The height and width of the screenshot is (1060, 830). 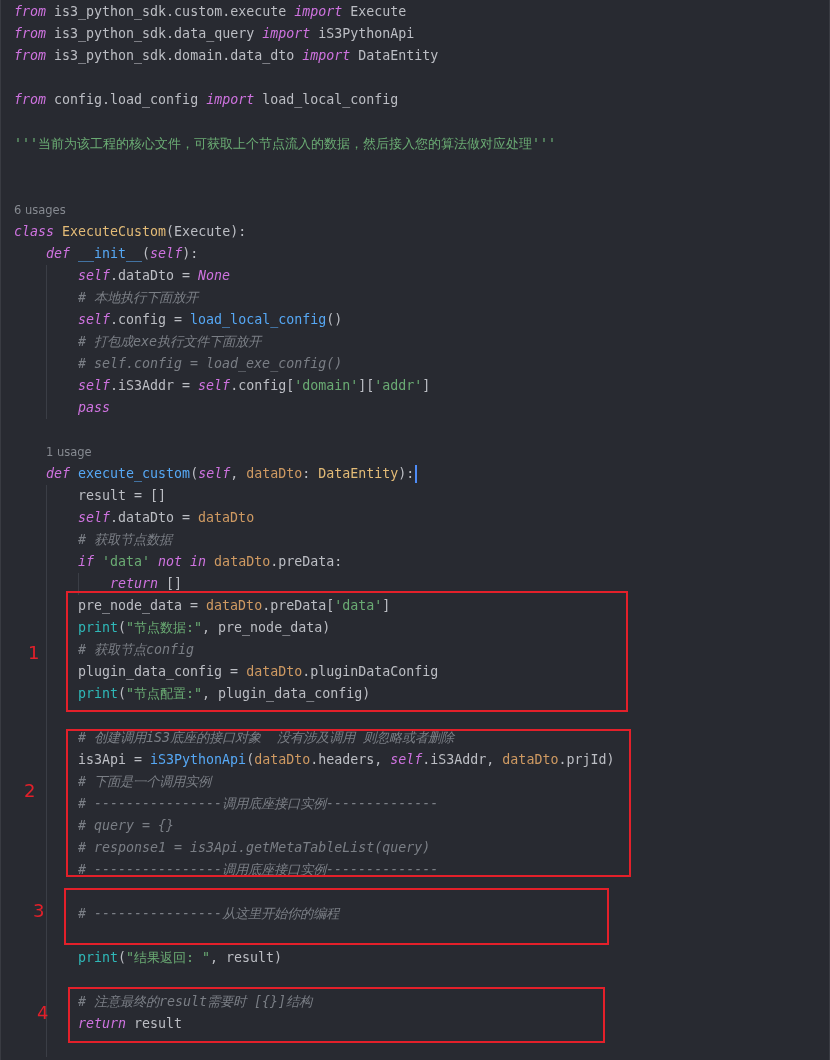 What do you see at coordinates (30, 790) in the screenshot?
I see `annotation-number: 2` at bounding box center [30, 790].